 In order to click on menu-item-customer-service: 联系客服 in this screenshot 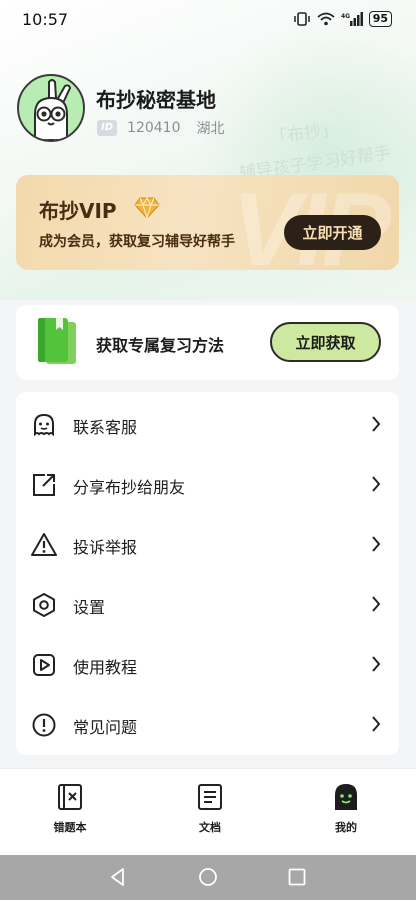, I will do `click(207, 424)`.